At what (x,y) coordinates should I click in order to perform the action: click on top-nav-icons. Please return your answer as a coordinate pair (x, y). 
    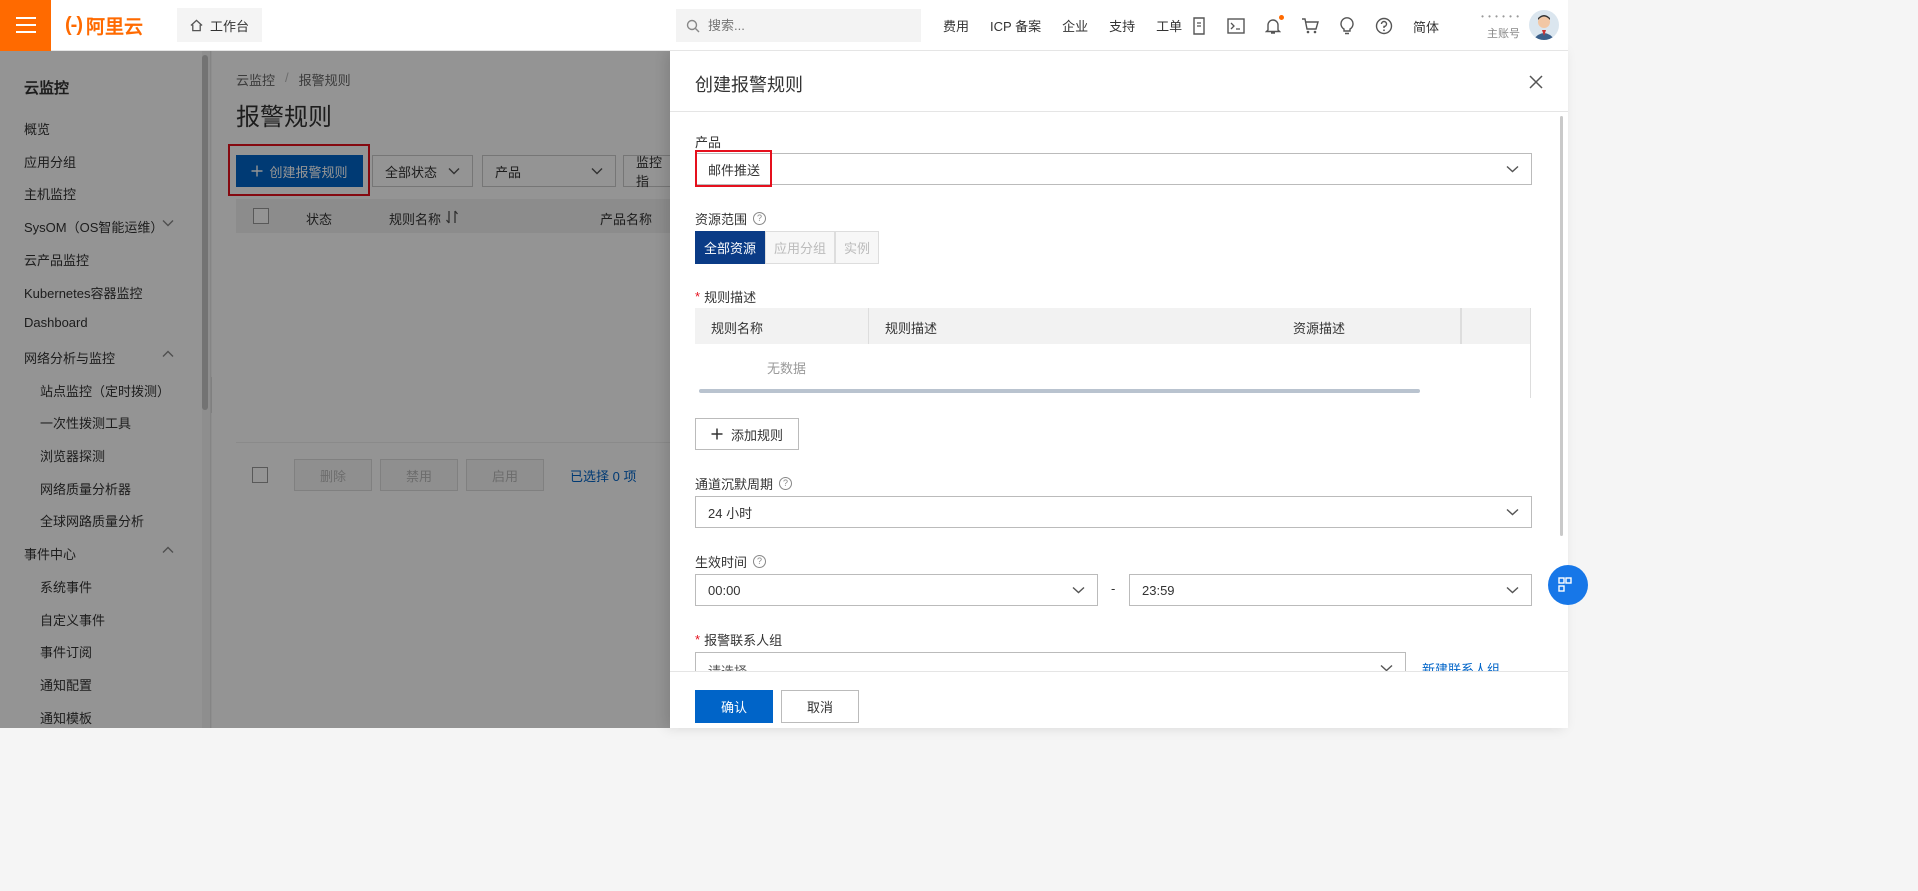
    Looking at the image, I should click on (1291, 25).